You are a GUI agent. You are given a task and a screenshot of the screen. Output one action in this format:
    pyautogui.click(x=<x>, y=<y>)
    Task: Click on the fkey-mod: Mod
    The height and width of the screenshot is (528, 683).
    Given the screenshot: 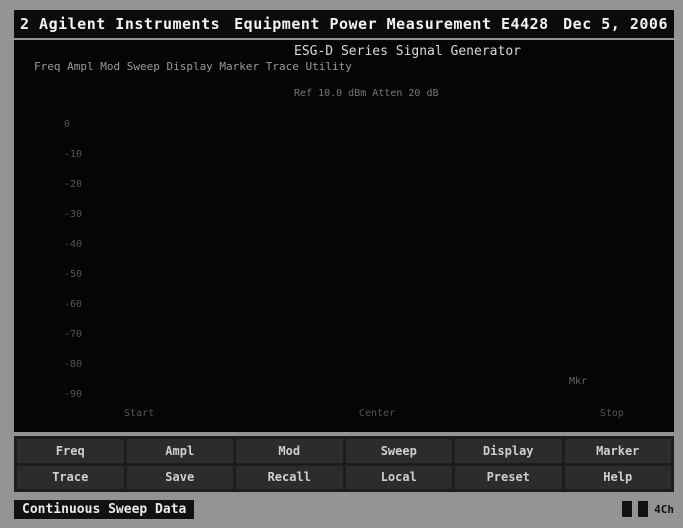 What is the action you would take?
    pyautogui.click(x=289, y=451)
    